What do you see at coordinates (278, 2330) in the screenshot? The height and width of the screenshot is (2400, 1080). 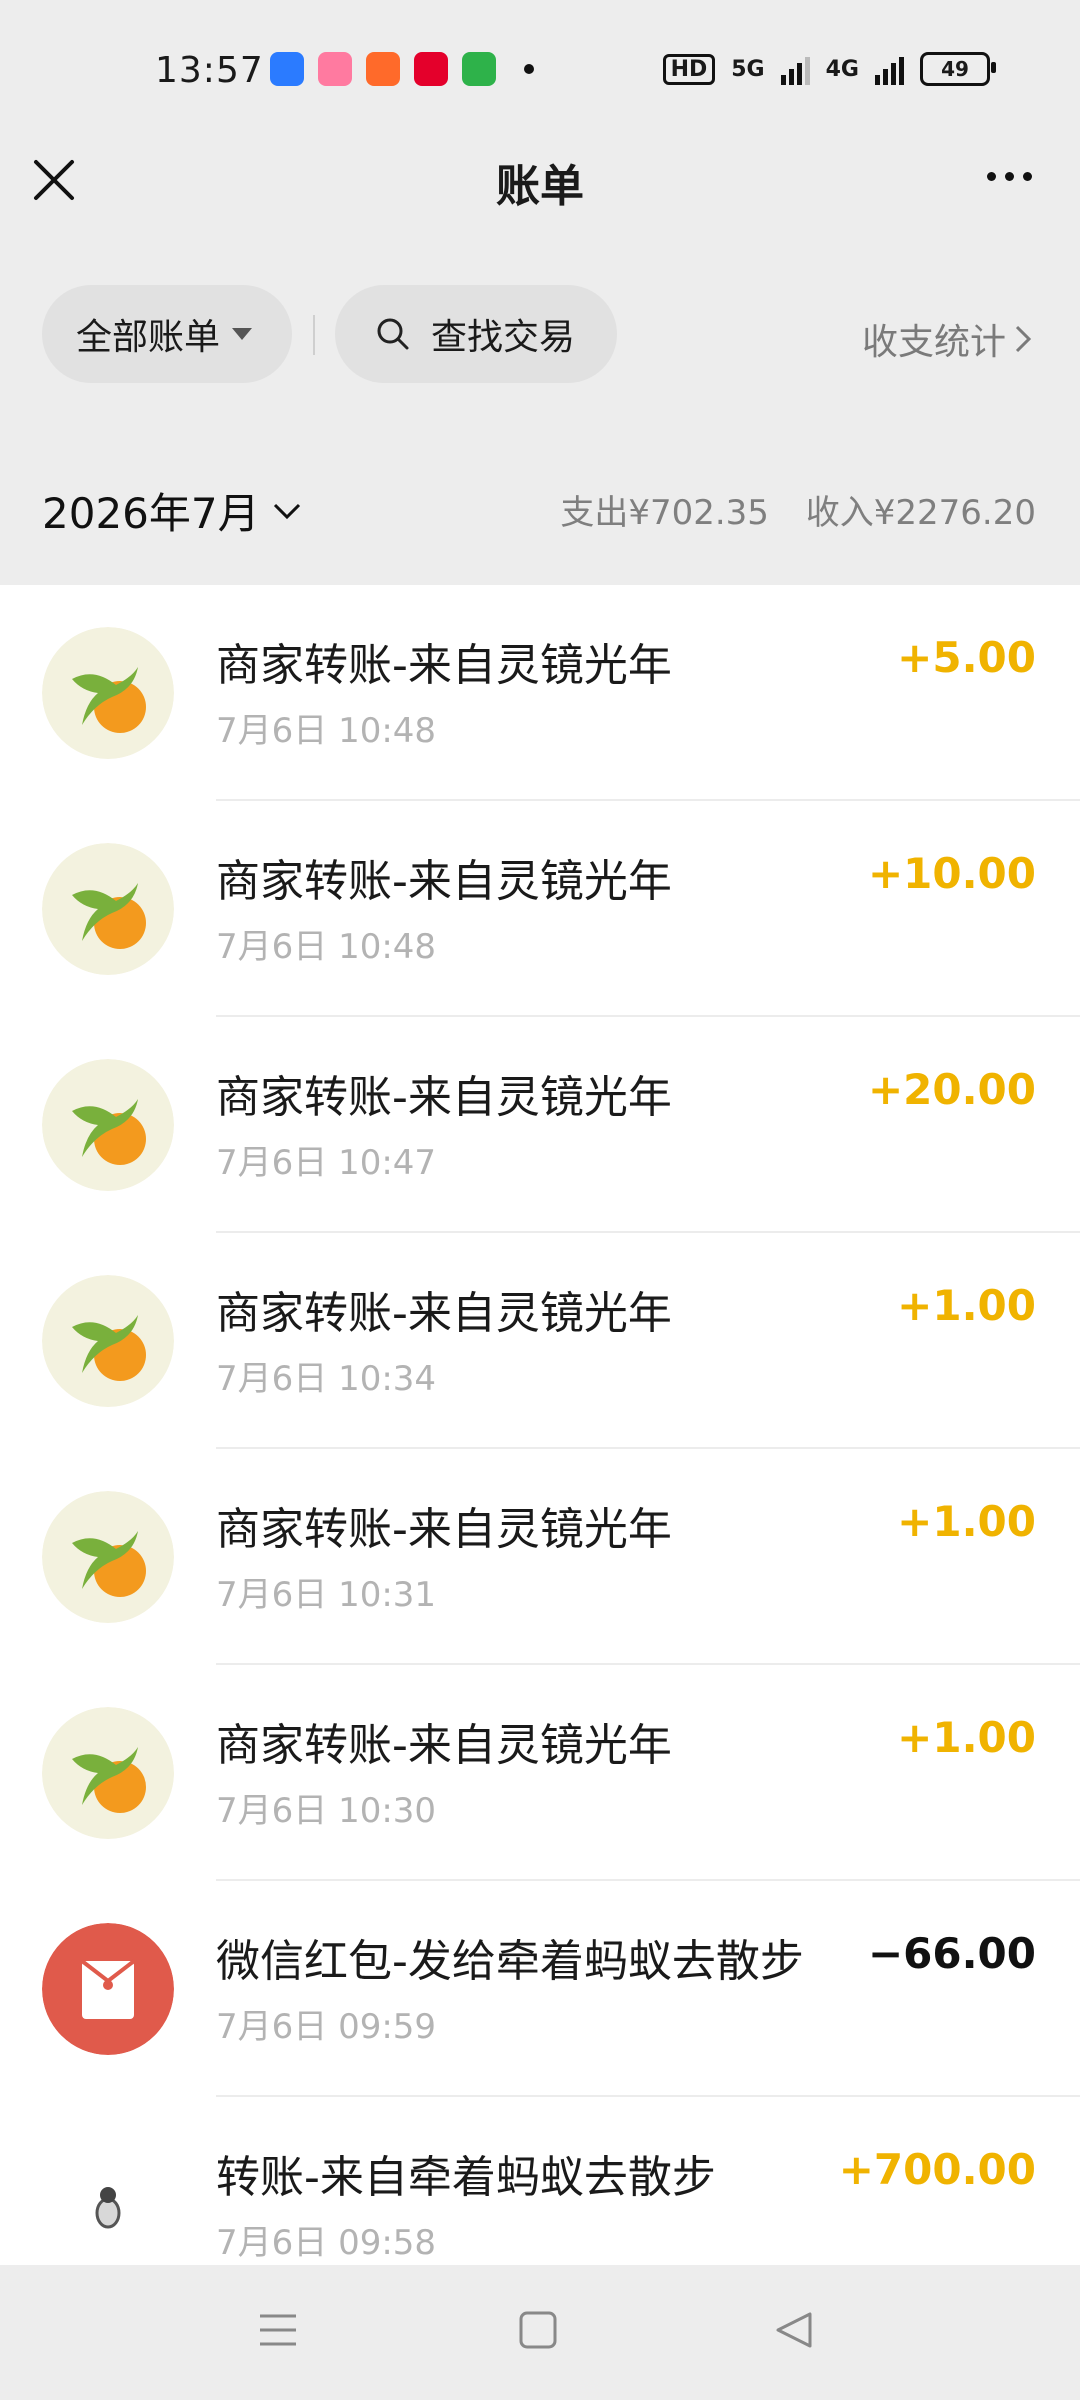 I see `menu-icon` at bounding box center [278, 2330].